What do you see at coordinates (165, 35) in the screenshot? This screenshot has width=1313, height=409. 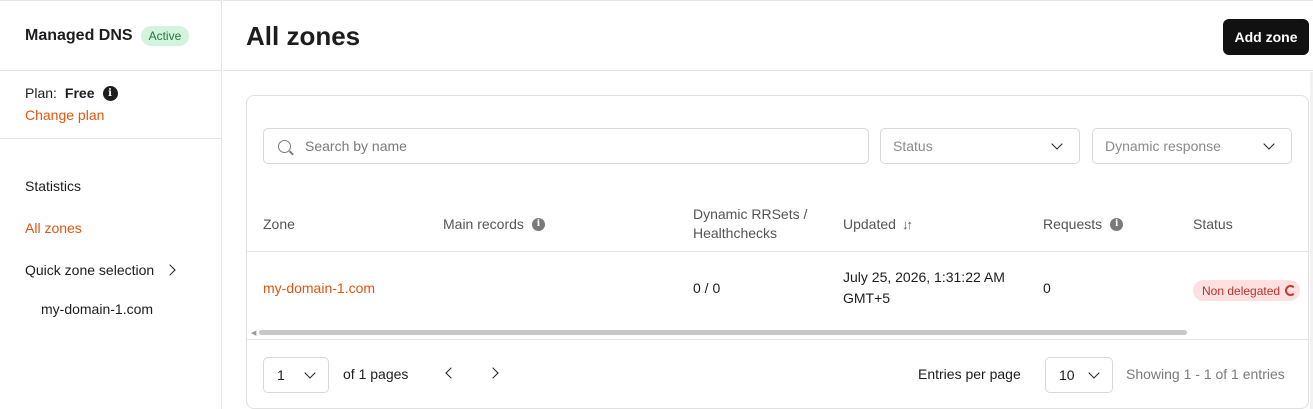 I see `active-status-badge: Active` at bounding box center [165, 35].